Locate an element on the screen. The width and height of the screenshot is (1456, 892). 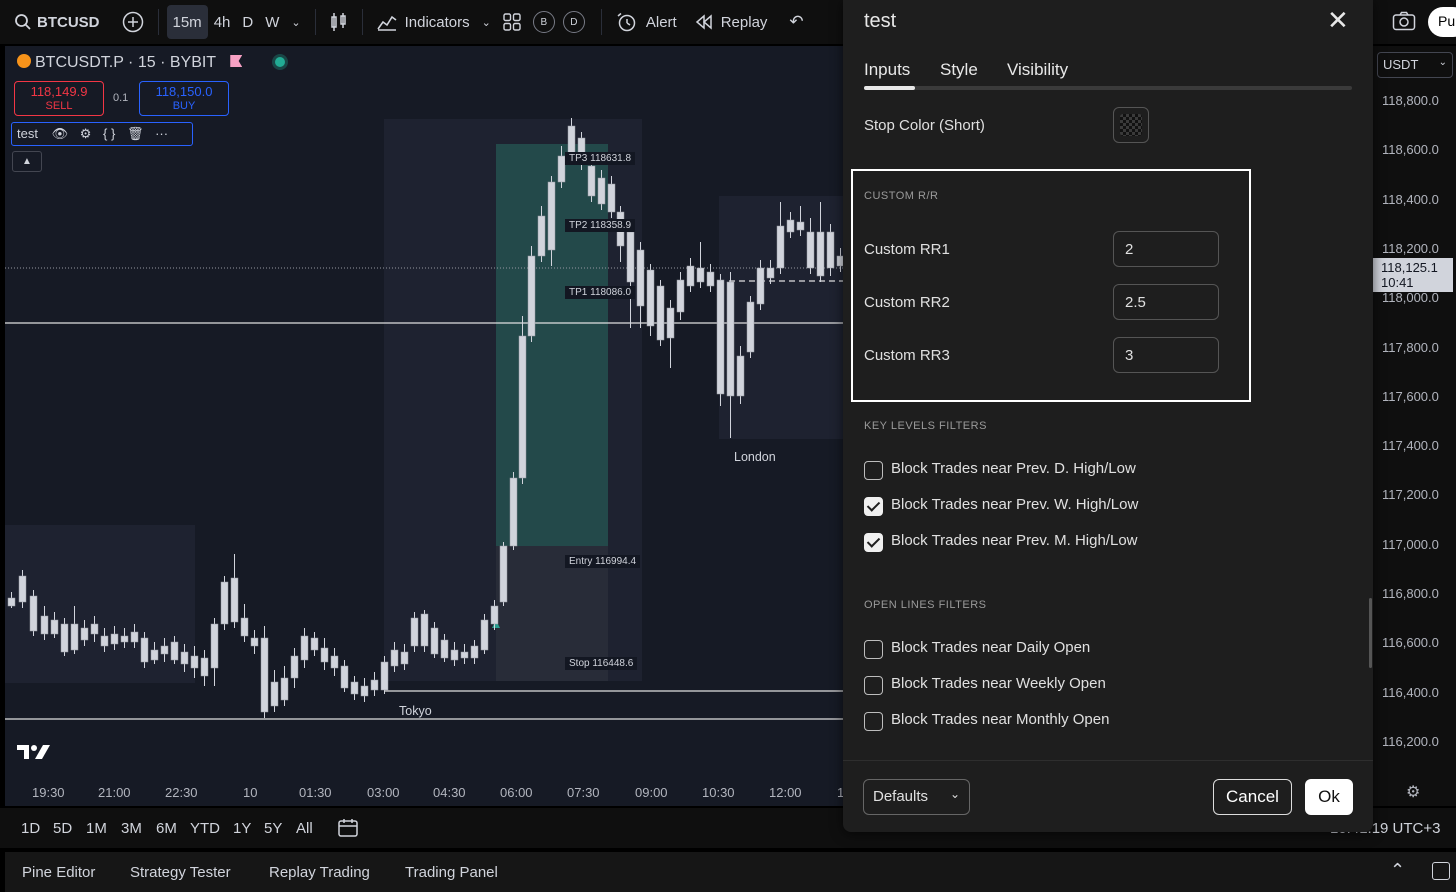
tab-trading-panel: Trading Panel is located at coordinates (451, 872).